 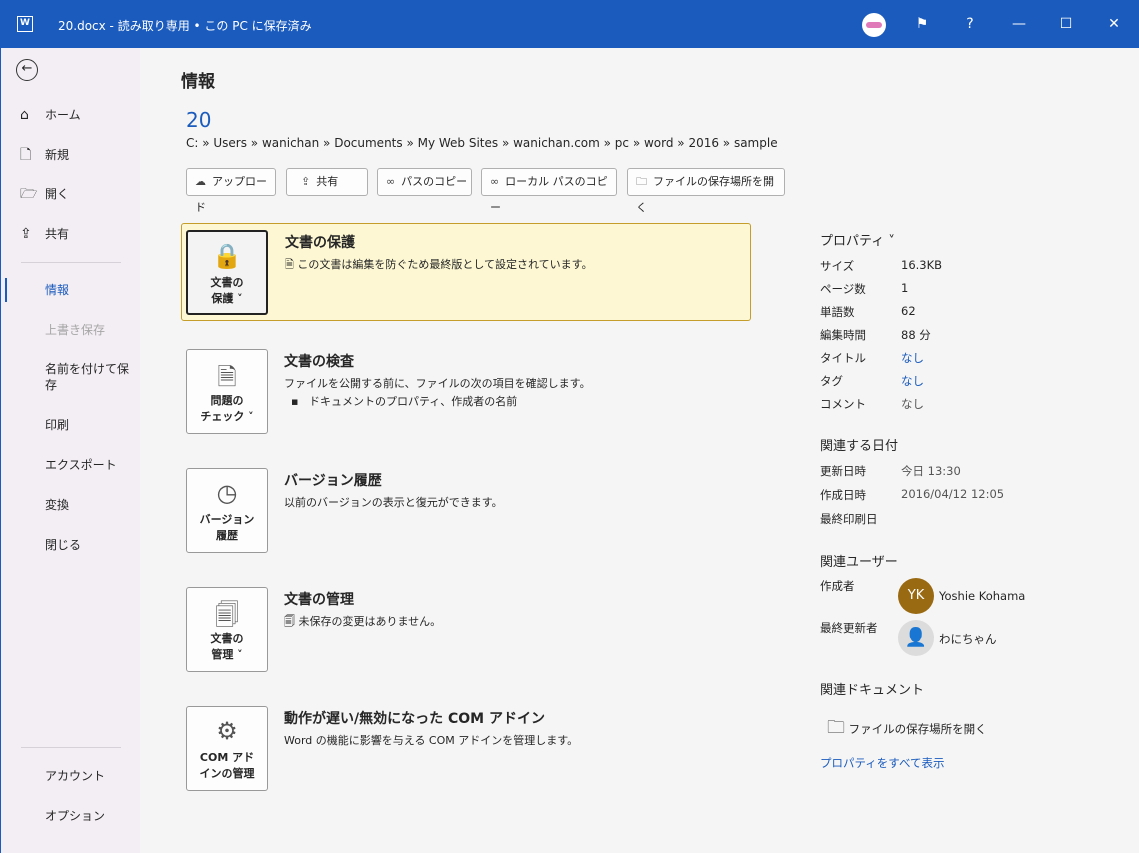 What do you see at coordinates (71, 155) in the screenshot?
I see `sidebar-item-new: 🗋 新規` at bounding box center [71, 155].